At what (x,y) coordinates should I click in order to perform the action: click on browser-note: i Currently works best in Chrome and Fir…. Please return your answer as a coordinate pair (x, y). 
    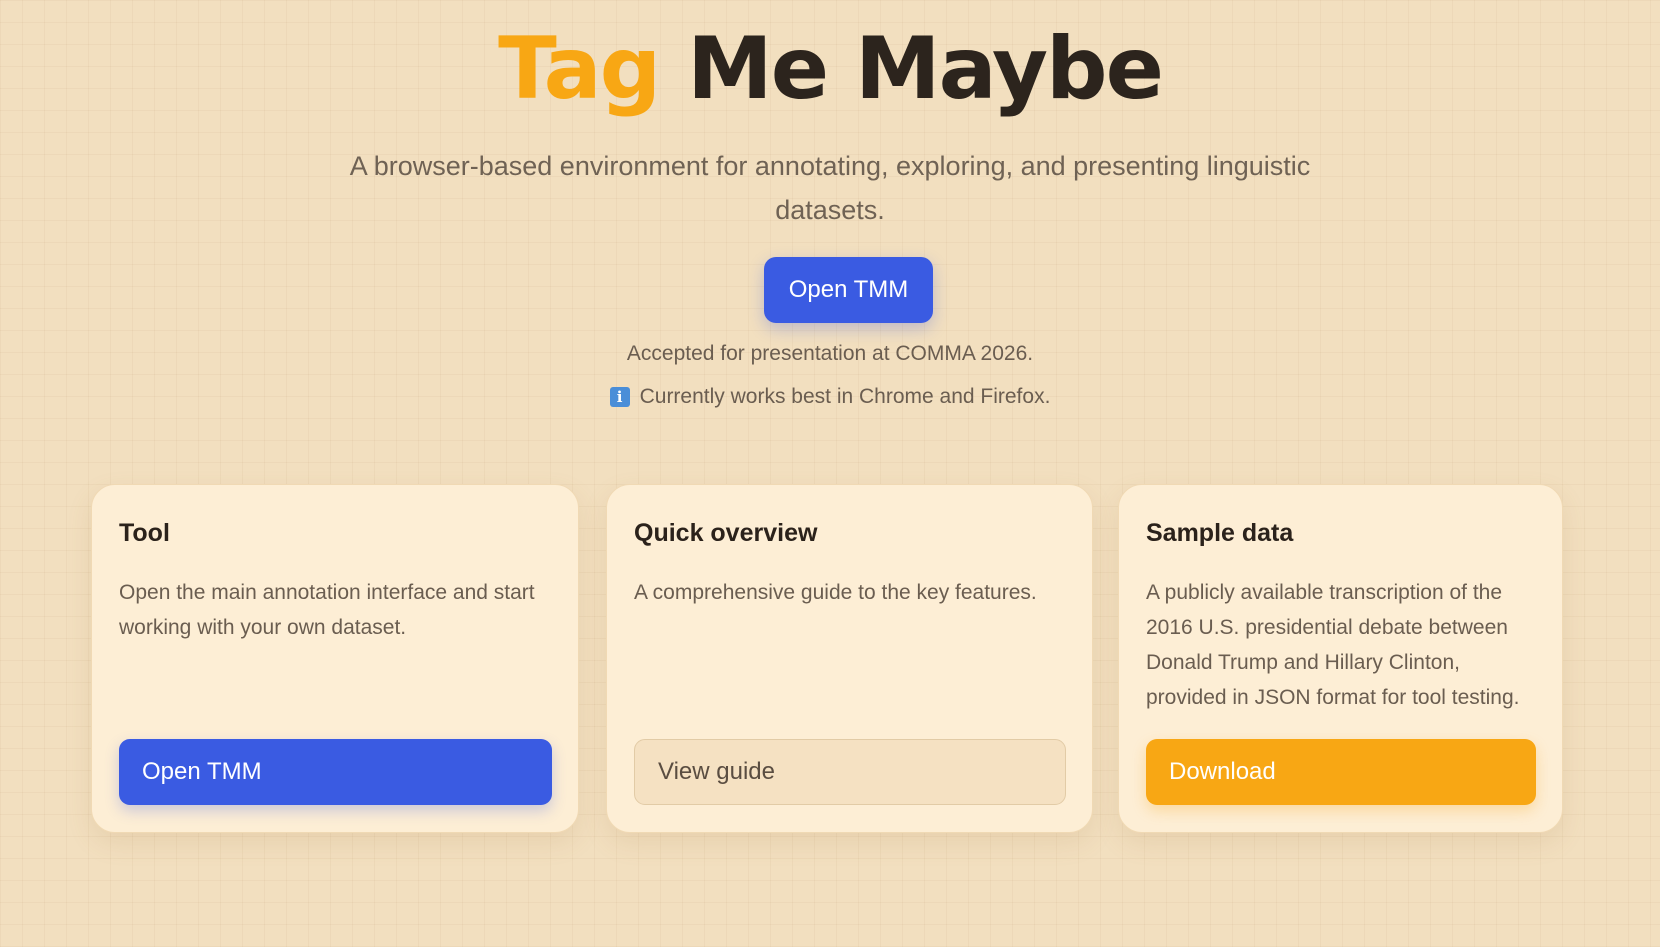
    Looking at the image, I should click on (830, 397).